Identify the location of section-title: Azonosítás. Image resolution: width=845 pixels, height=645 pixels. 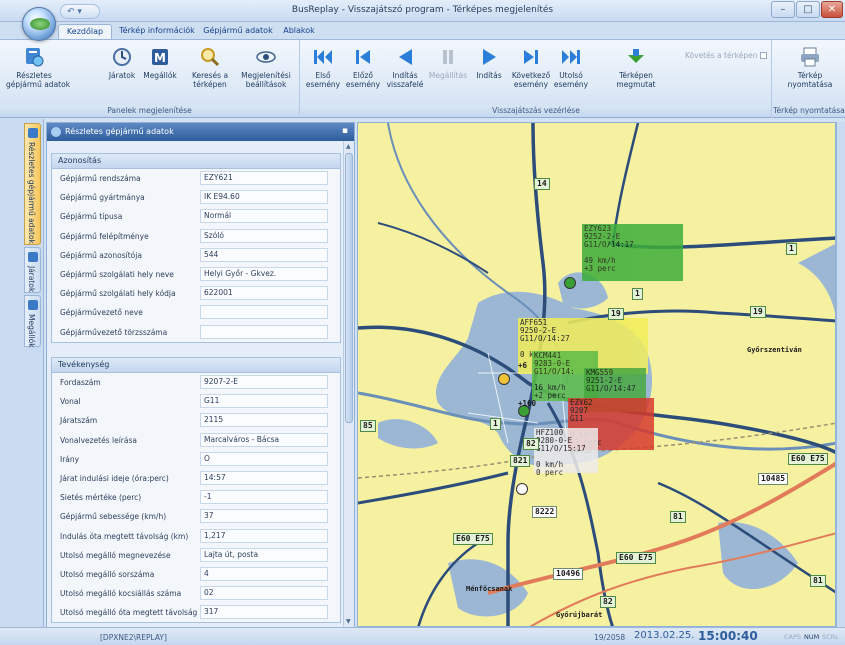
(196, 161).